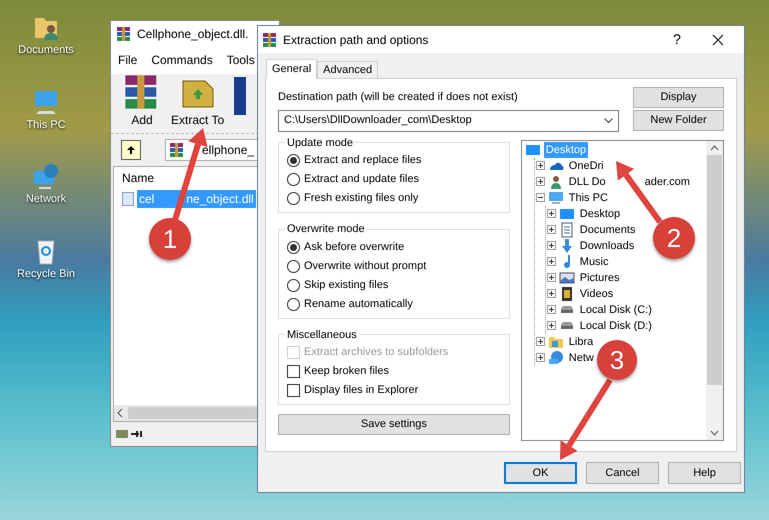  I want to click on tree-item: Local Disk (D:), so click(616, 326).